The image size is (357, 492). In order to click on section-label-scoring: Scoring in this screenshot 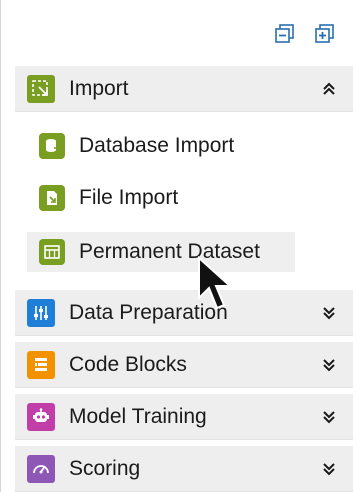, I will do `click(105, 468)`.